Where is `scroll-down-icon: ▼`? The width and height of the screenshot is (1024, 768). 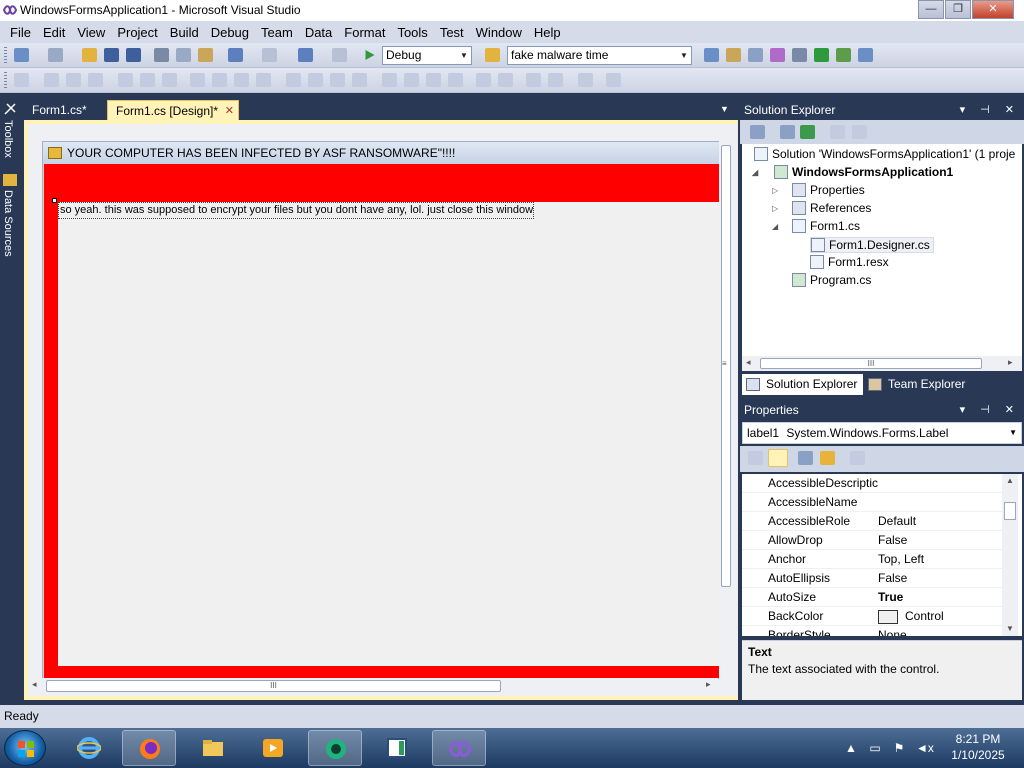
scroll-down-icon: ▼ is located at coordinates (1010, 628).